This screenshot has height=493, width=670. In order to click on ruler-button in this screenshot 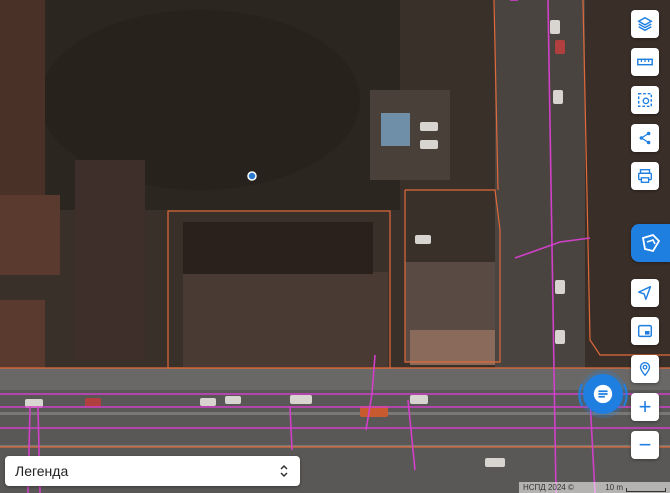, I will do `click(645, 62)`.